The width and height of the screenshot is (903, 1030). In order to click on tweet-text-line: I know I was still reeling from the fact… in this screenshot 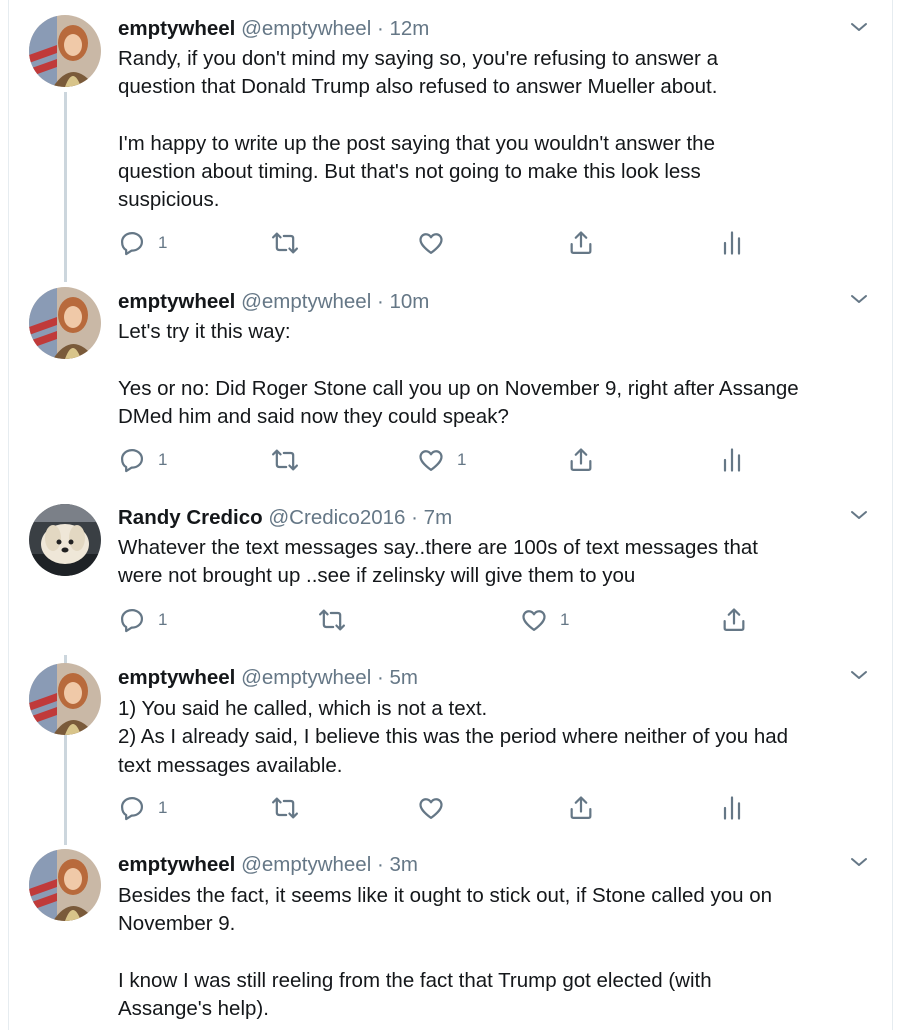, I will do `click(415, 980)`.